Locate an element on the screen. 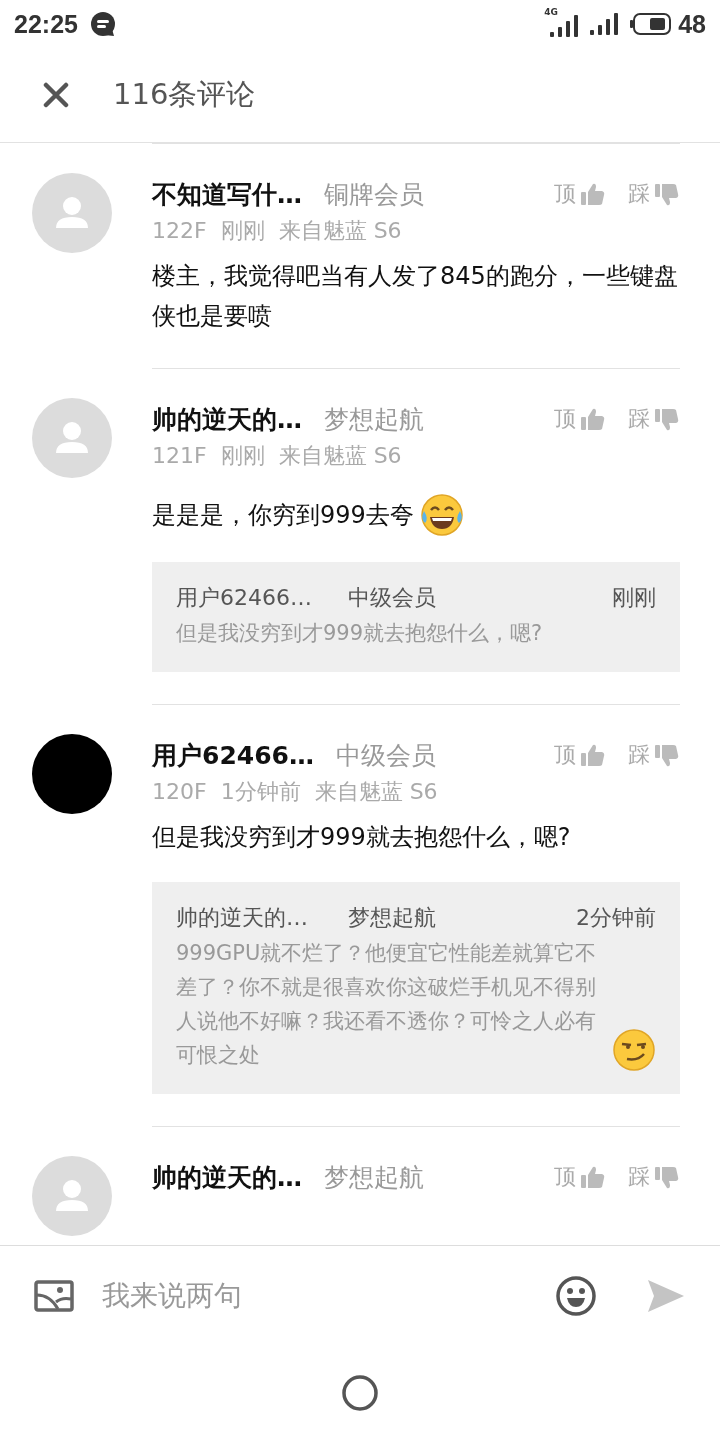  battery-icon is located at coordinates (651, 24).